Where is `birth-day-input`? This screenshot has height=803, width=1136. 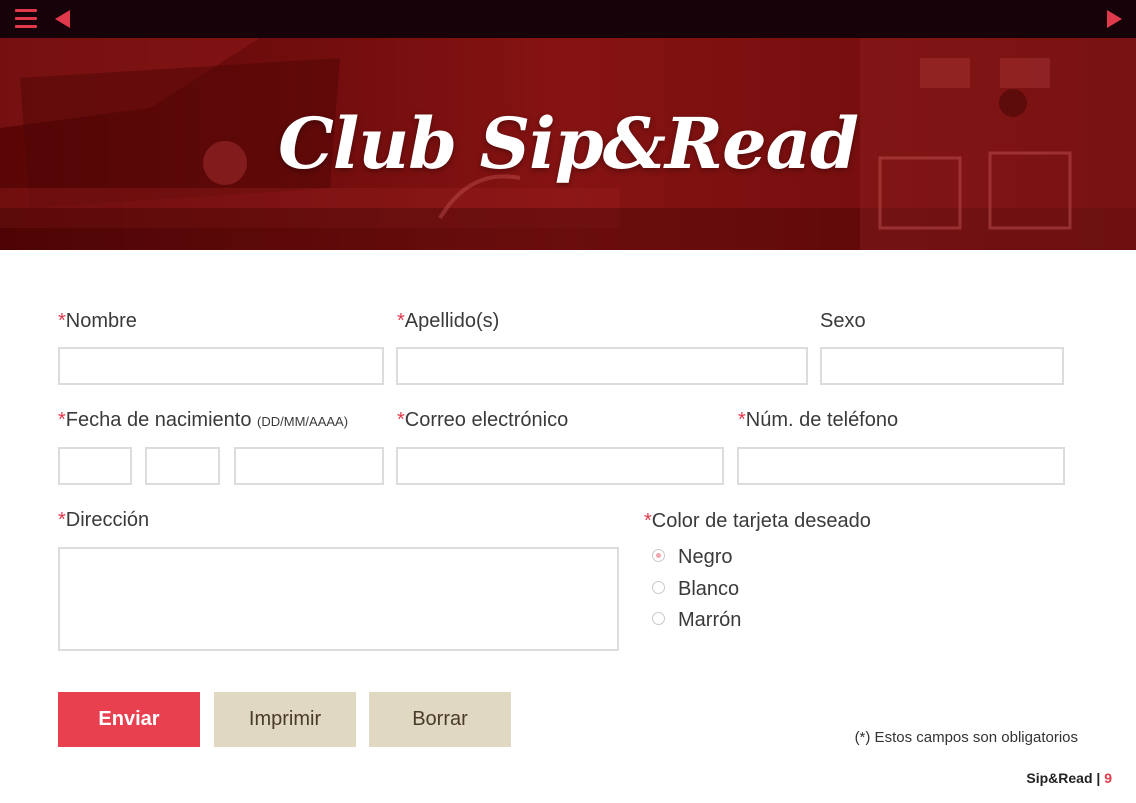
birth-day-input is located at coordinates (95, 466).